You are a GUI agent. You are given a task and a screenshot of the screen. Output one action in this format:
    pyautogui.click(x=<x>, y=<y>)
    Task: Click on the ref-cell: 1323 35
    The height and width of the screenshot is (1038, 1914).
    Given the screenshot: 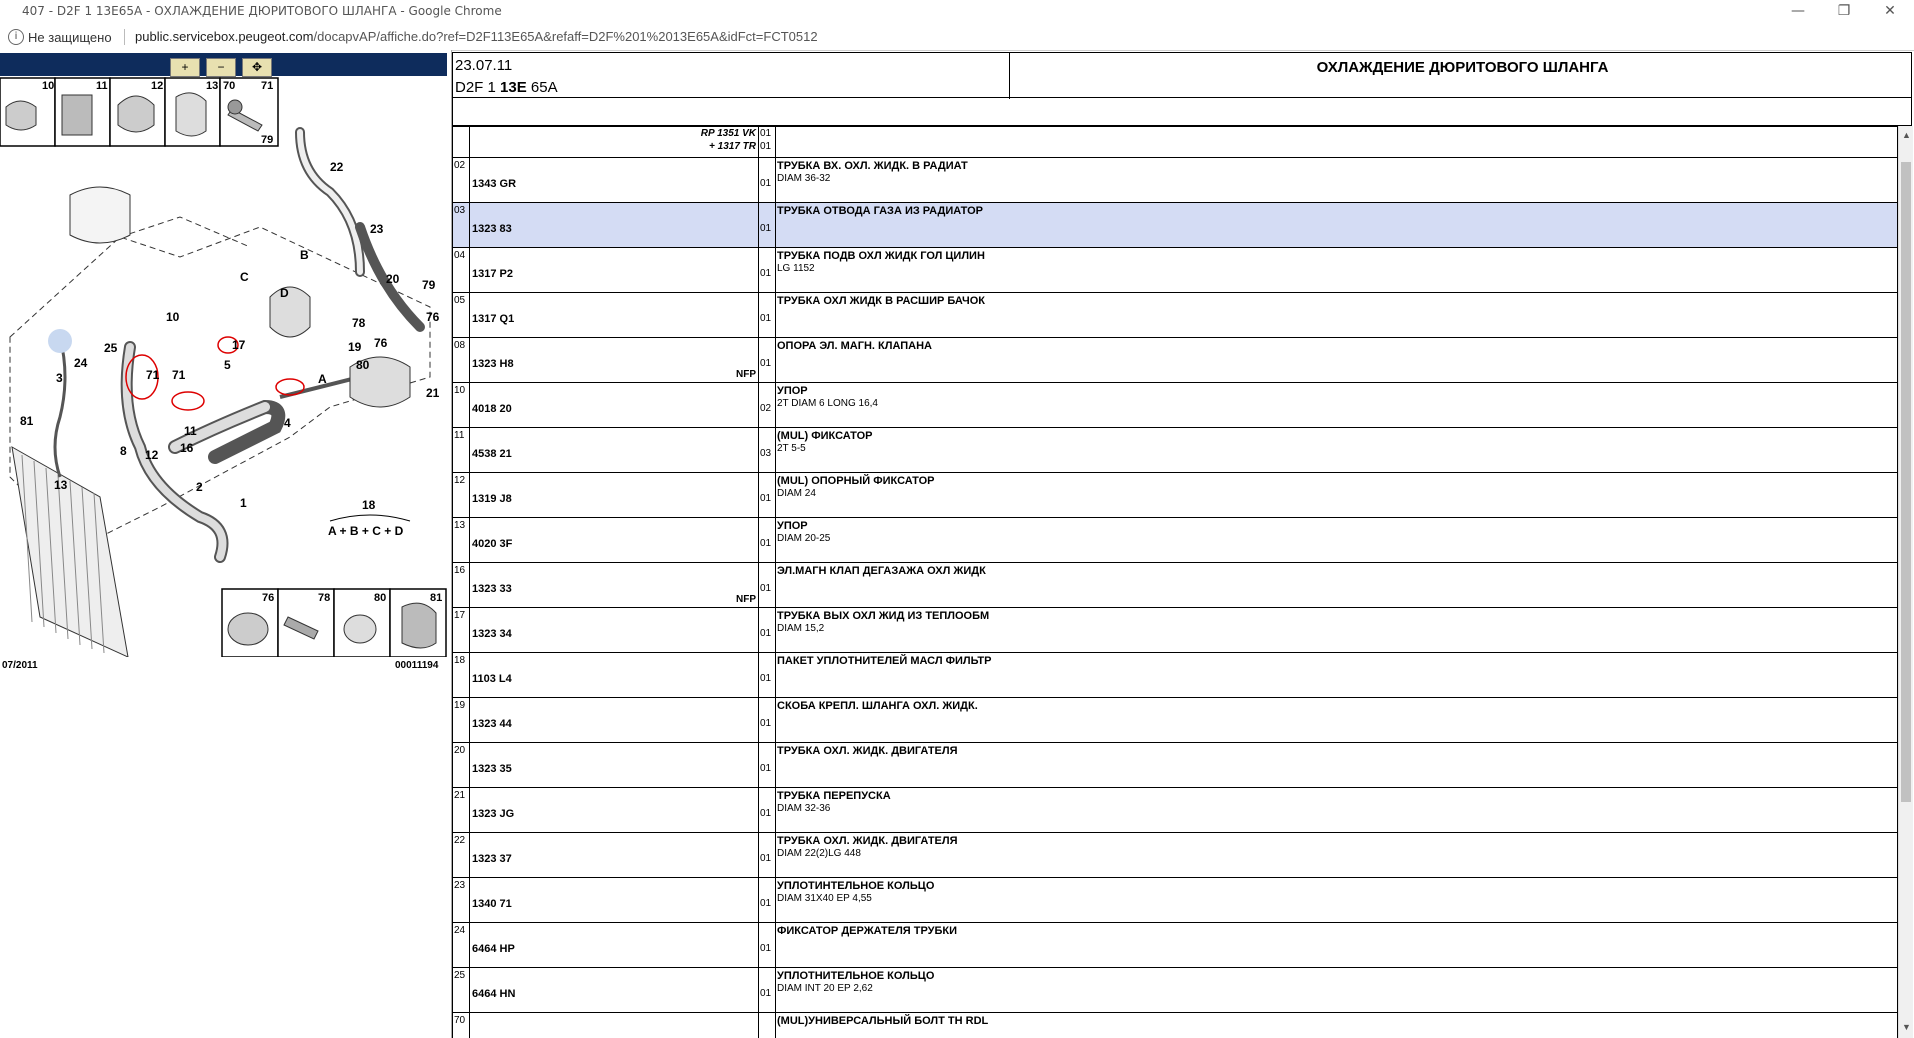 What is the action you would take?
    pyautogui.click(x=614, y=765)
    